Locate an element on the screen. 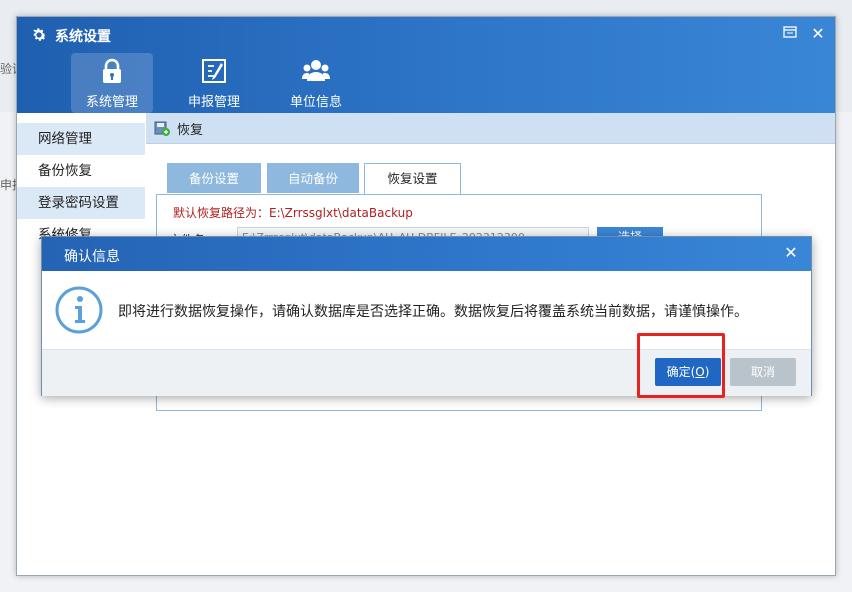 The height and width of the screenshot is (592, 852). users-icon is located at coordinates (316, 70).